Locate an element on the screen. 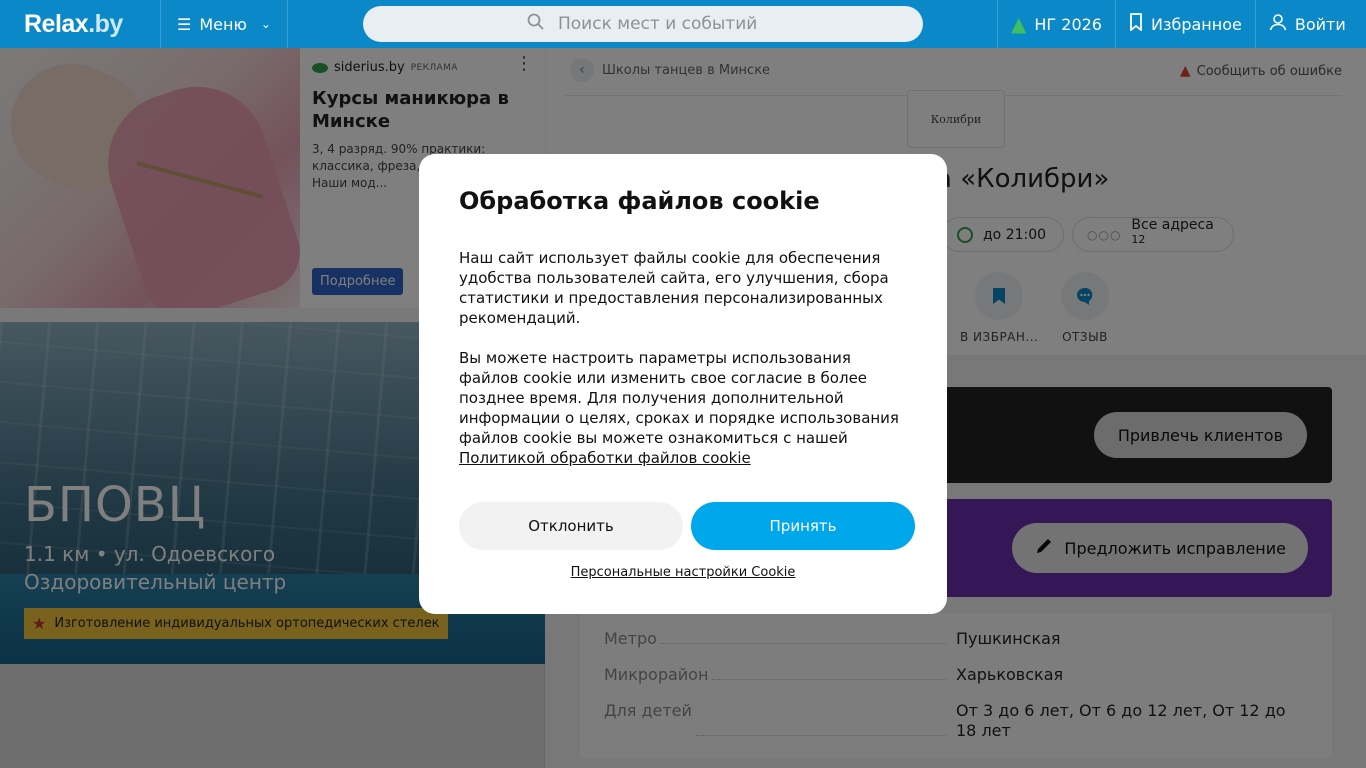  chevron-down-icon: ⌄ is located at coordinates (265, 24).